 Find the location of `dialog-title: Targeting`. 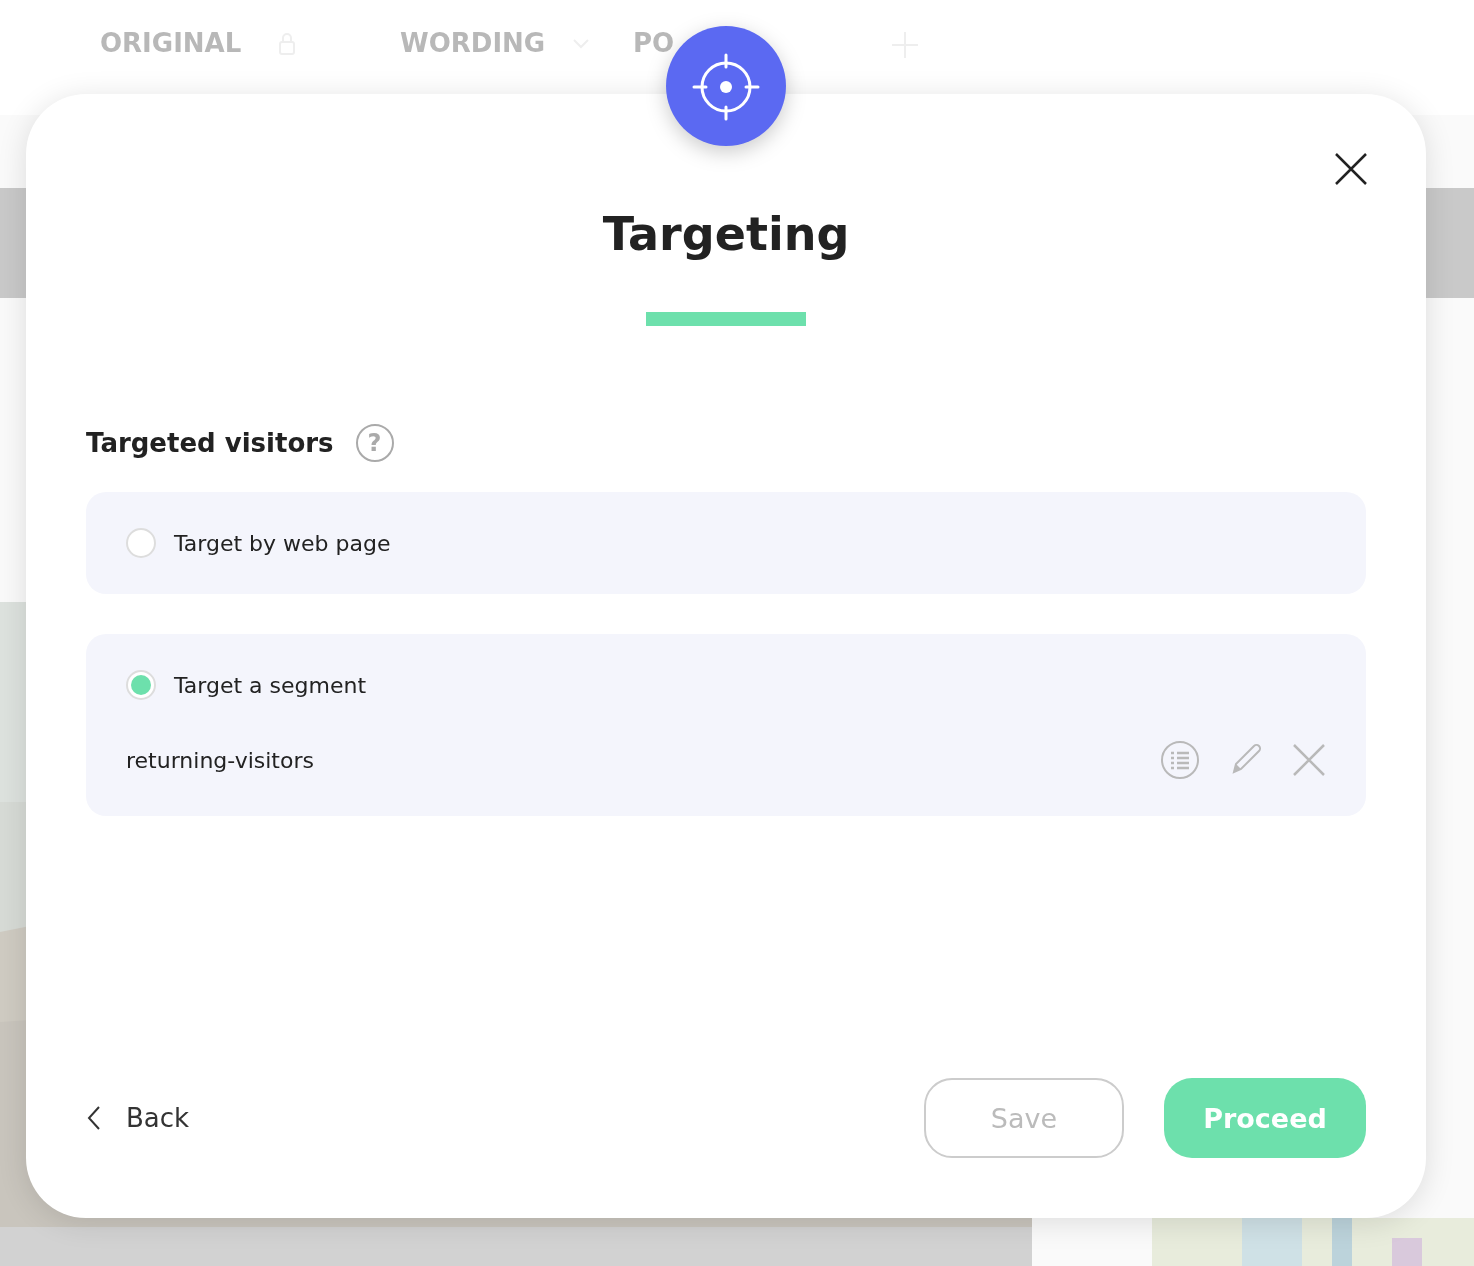

dialog-title: Targeting is located at coordinates (726, 234).